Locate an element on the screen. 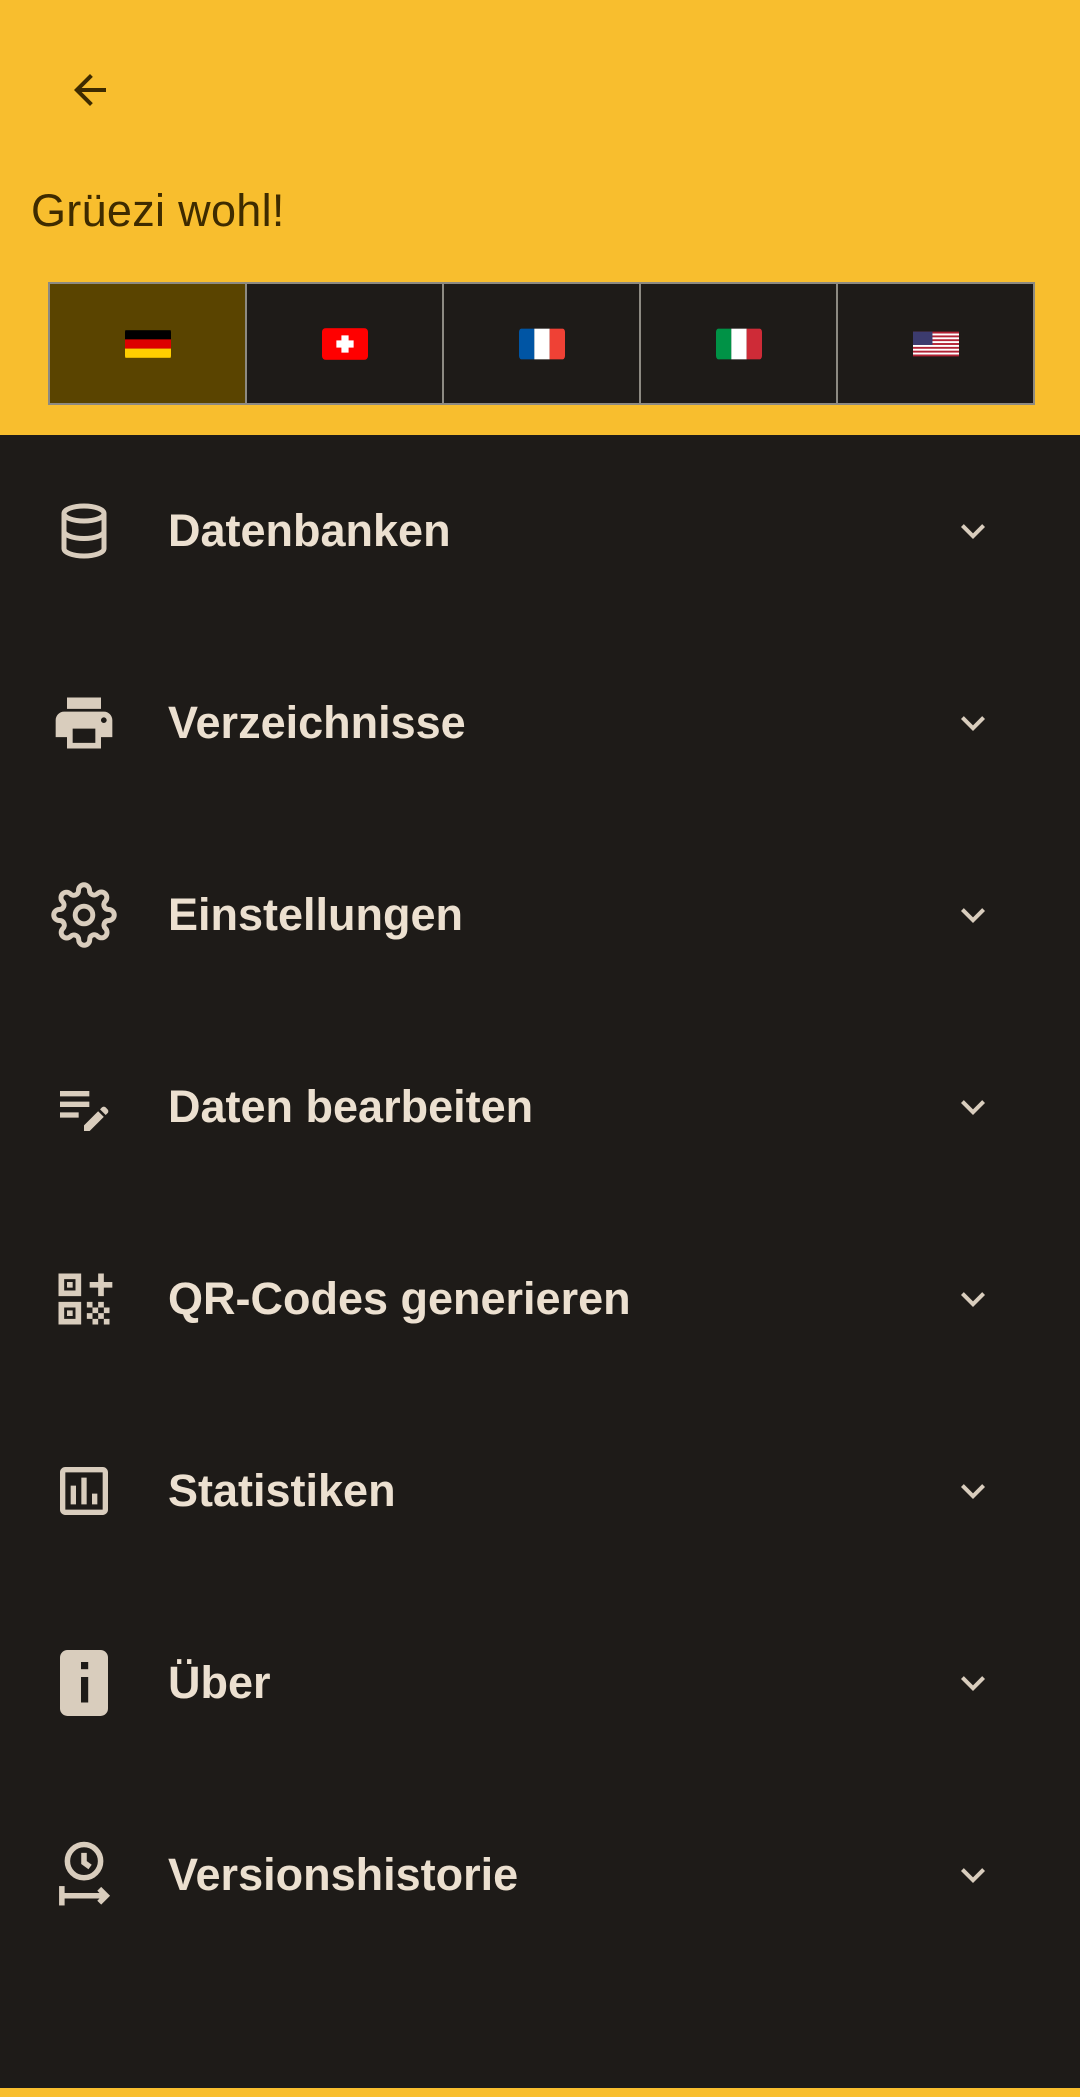  edit-note-icon is located at coordinates (84, 1111).